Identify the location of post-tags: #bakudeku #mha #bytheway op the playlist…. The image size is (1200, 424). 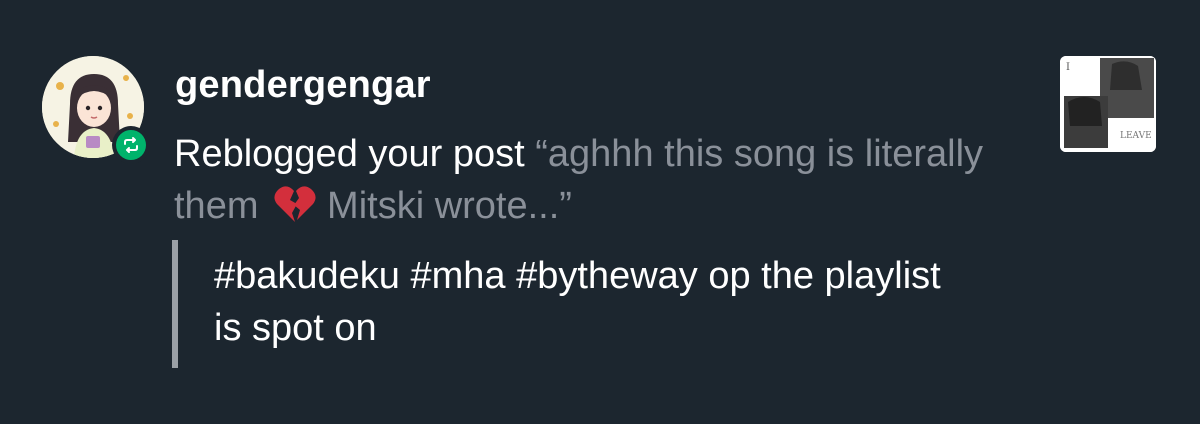
(577, 302).